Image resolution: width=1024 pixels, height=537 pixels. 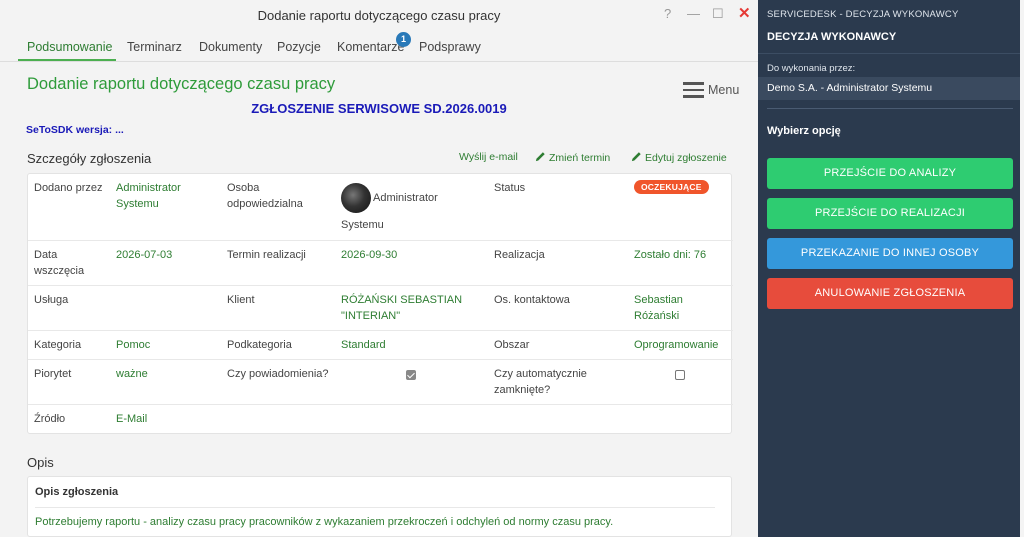 I want to click on edit-ticket-label: Edytuj zgłoszenie, so click(x=686, y=158).